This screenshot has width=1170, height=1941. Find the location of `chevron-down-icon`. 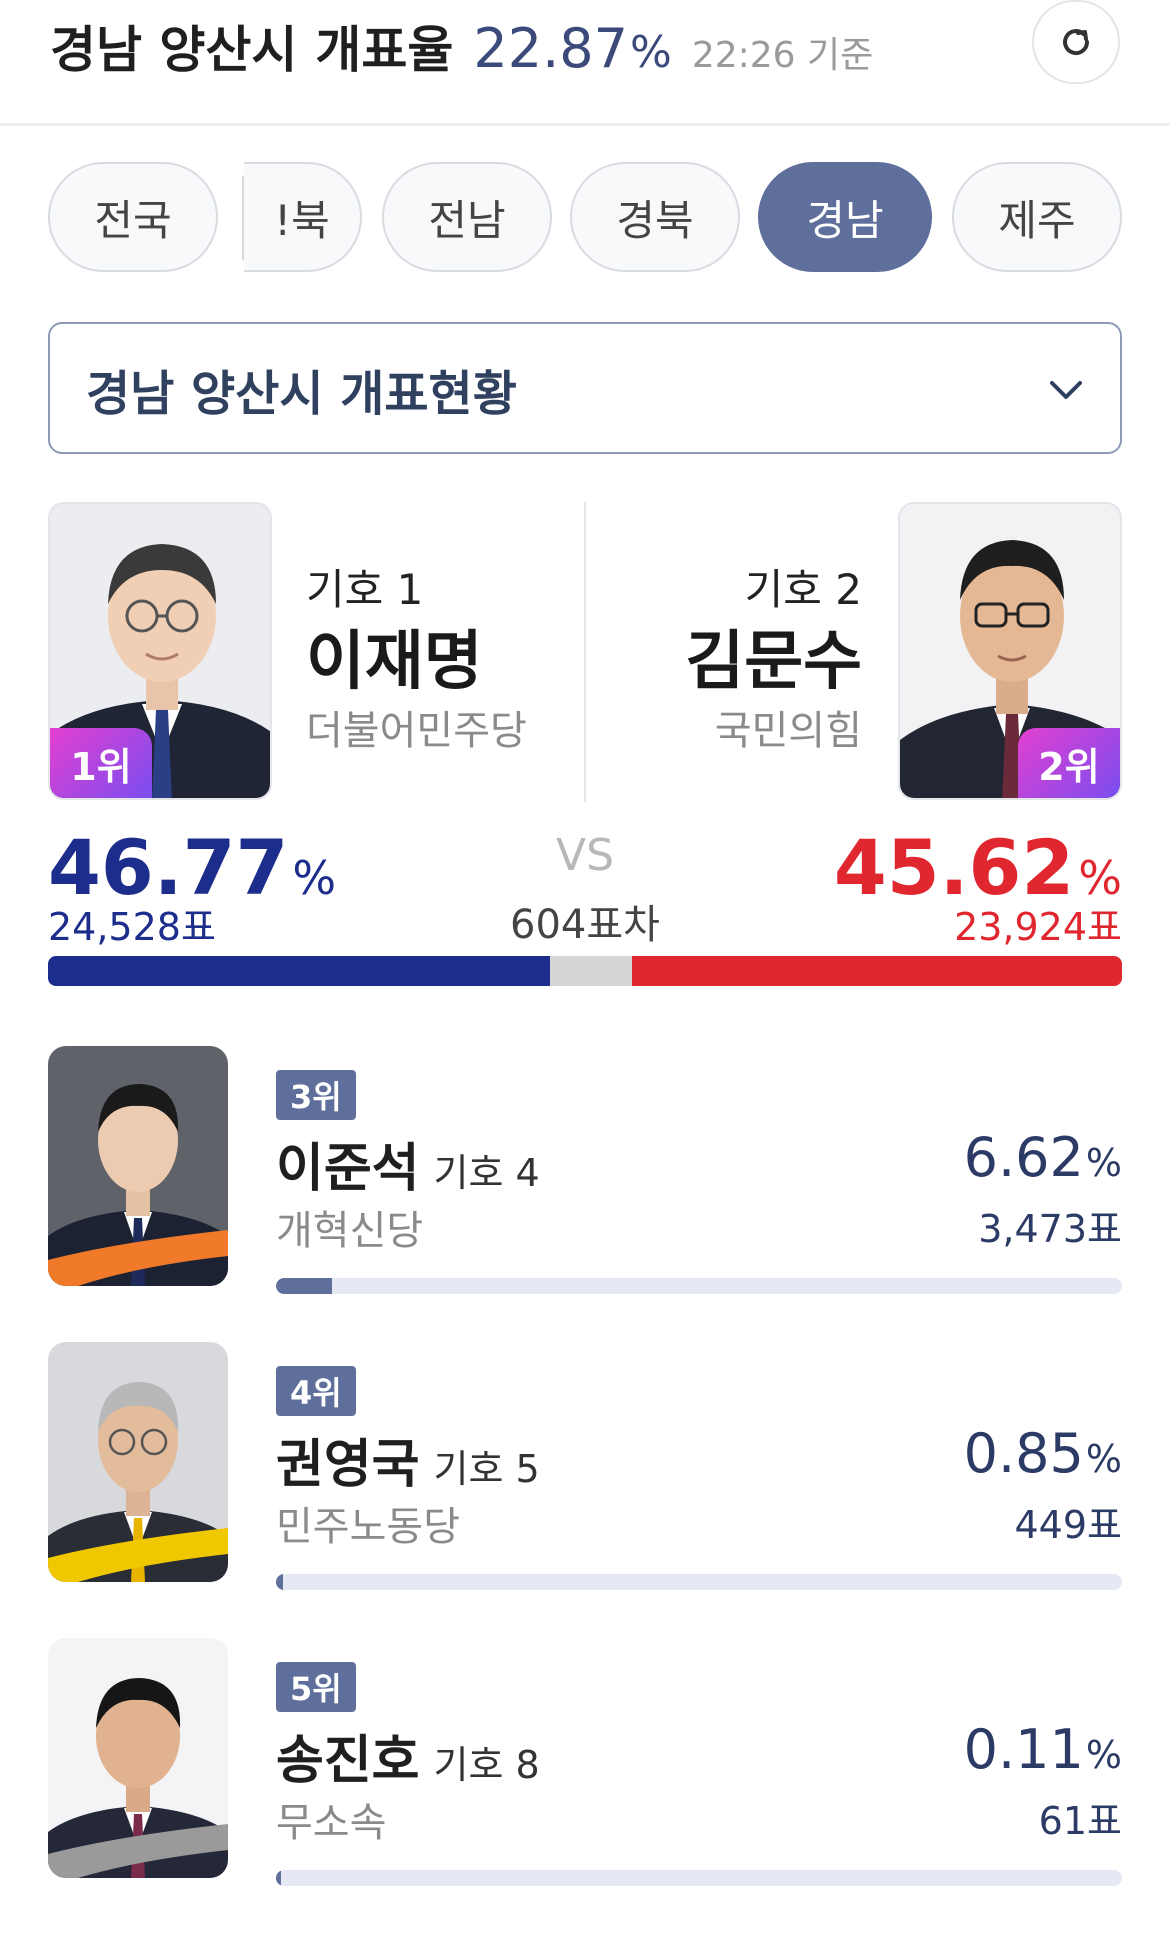

chevron-down-icon is located at coordinates (1066, 390).